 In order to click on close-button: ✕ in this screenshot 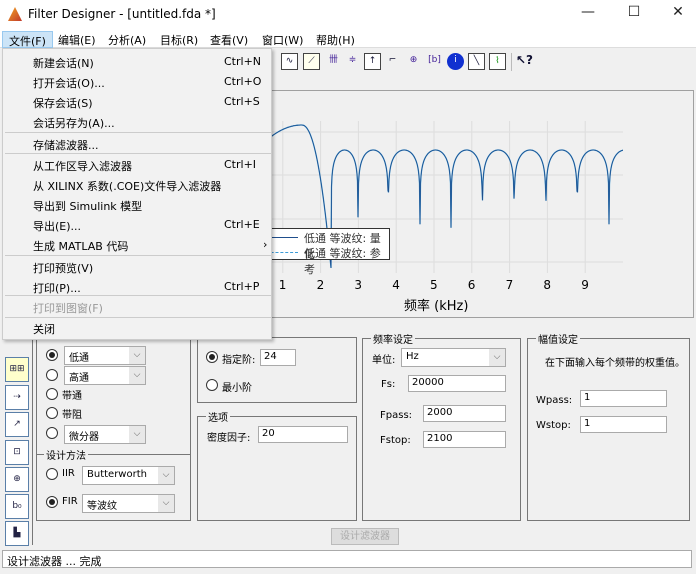, I will do `click(678, 14)`.